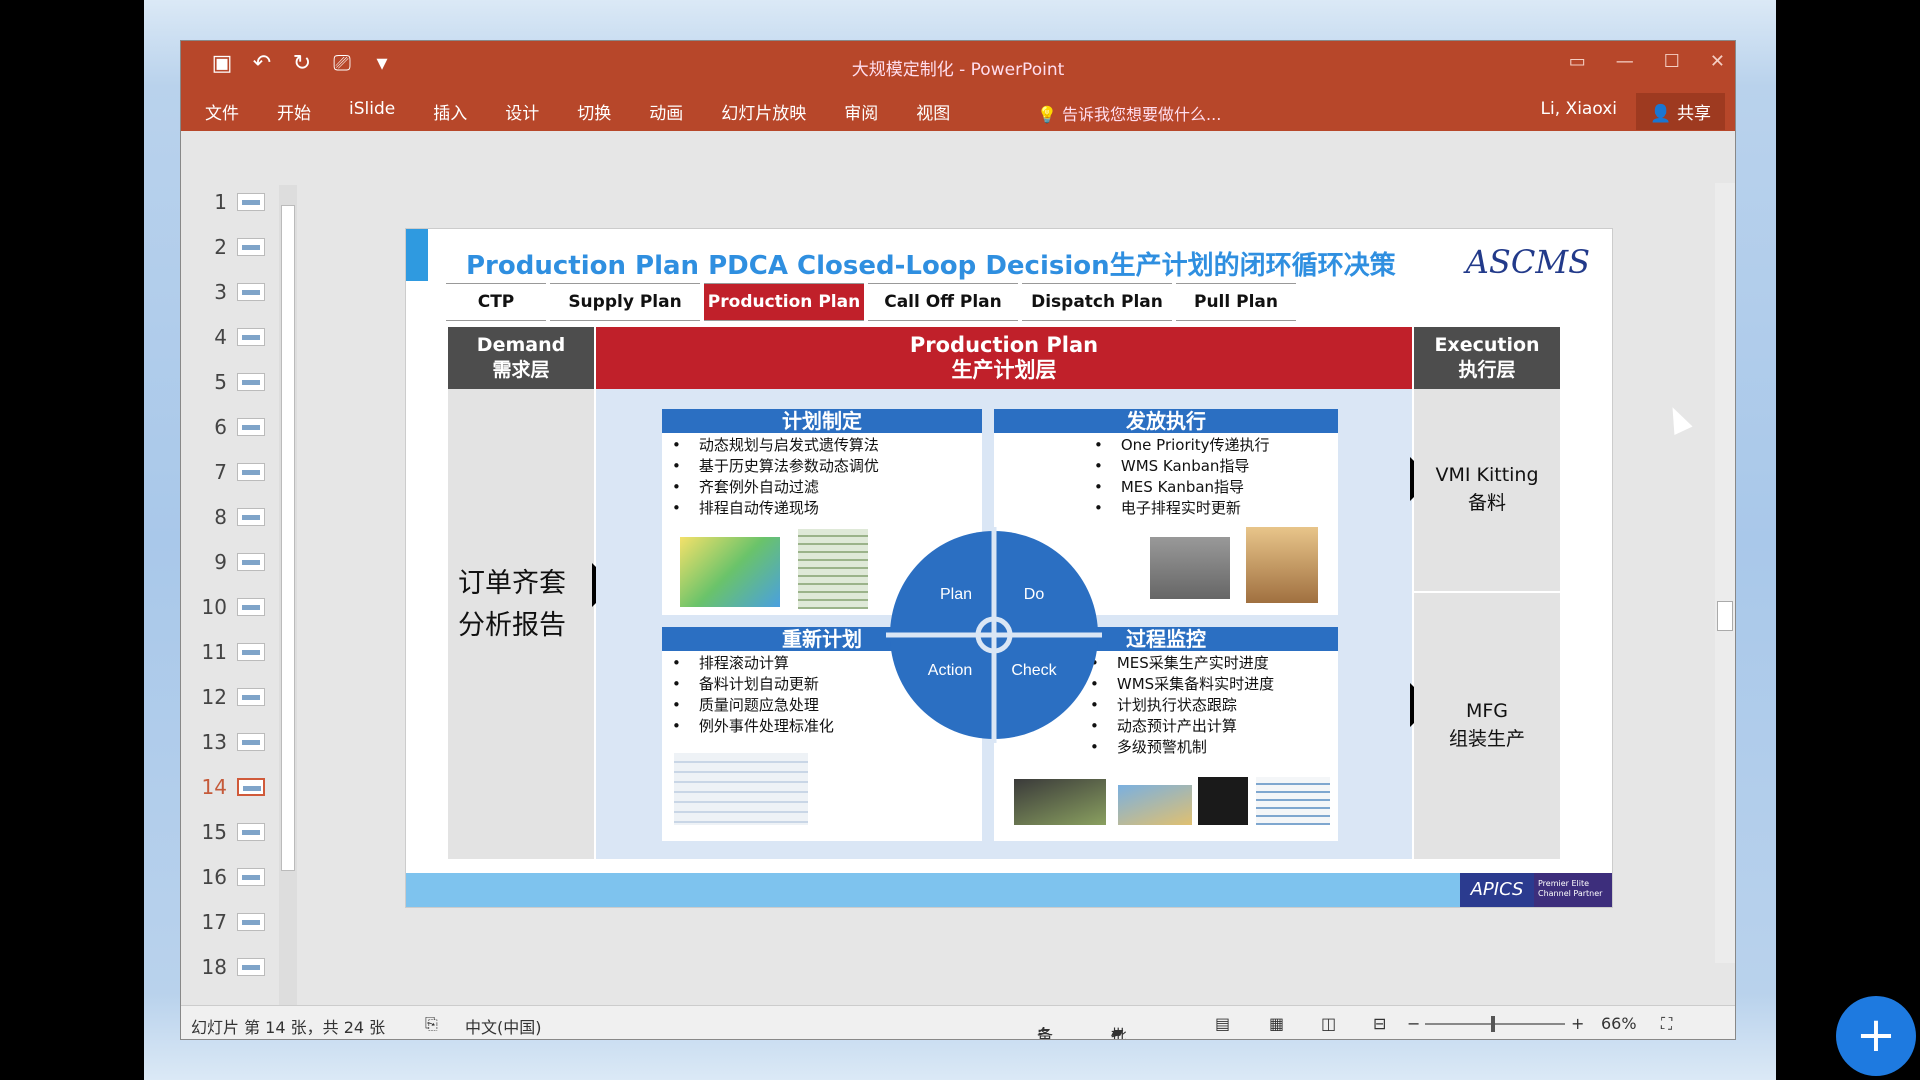 This screenshot has width=1920, height=1080. Describe the element at coordinates (1487, 624) in the screenshot. I see `execution-panel: VMI Kitting 备料 MFG 组装生产` at that location.